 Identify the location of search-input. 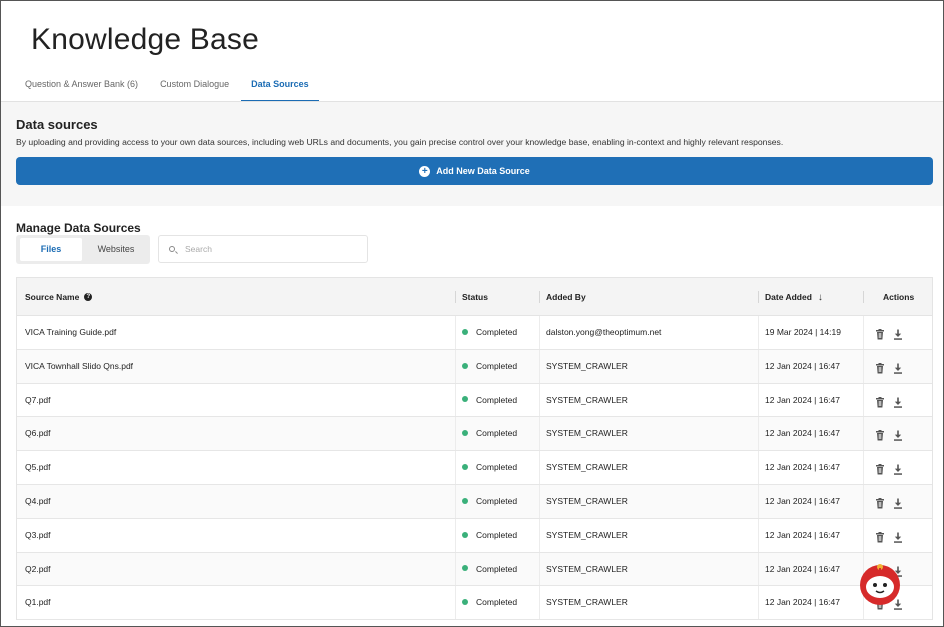
(270, 249).